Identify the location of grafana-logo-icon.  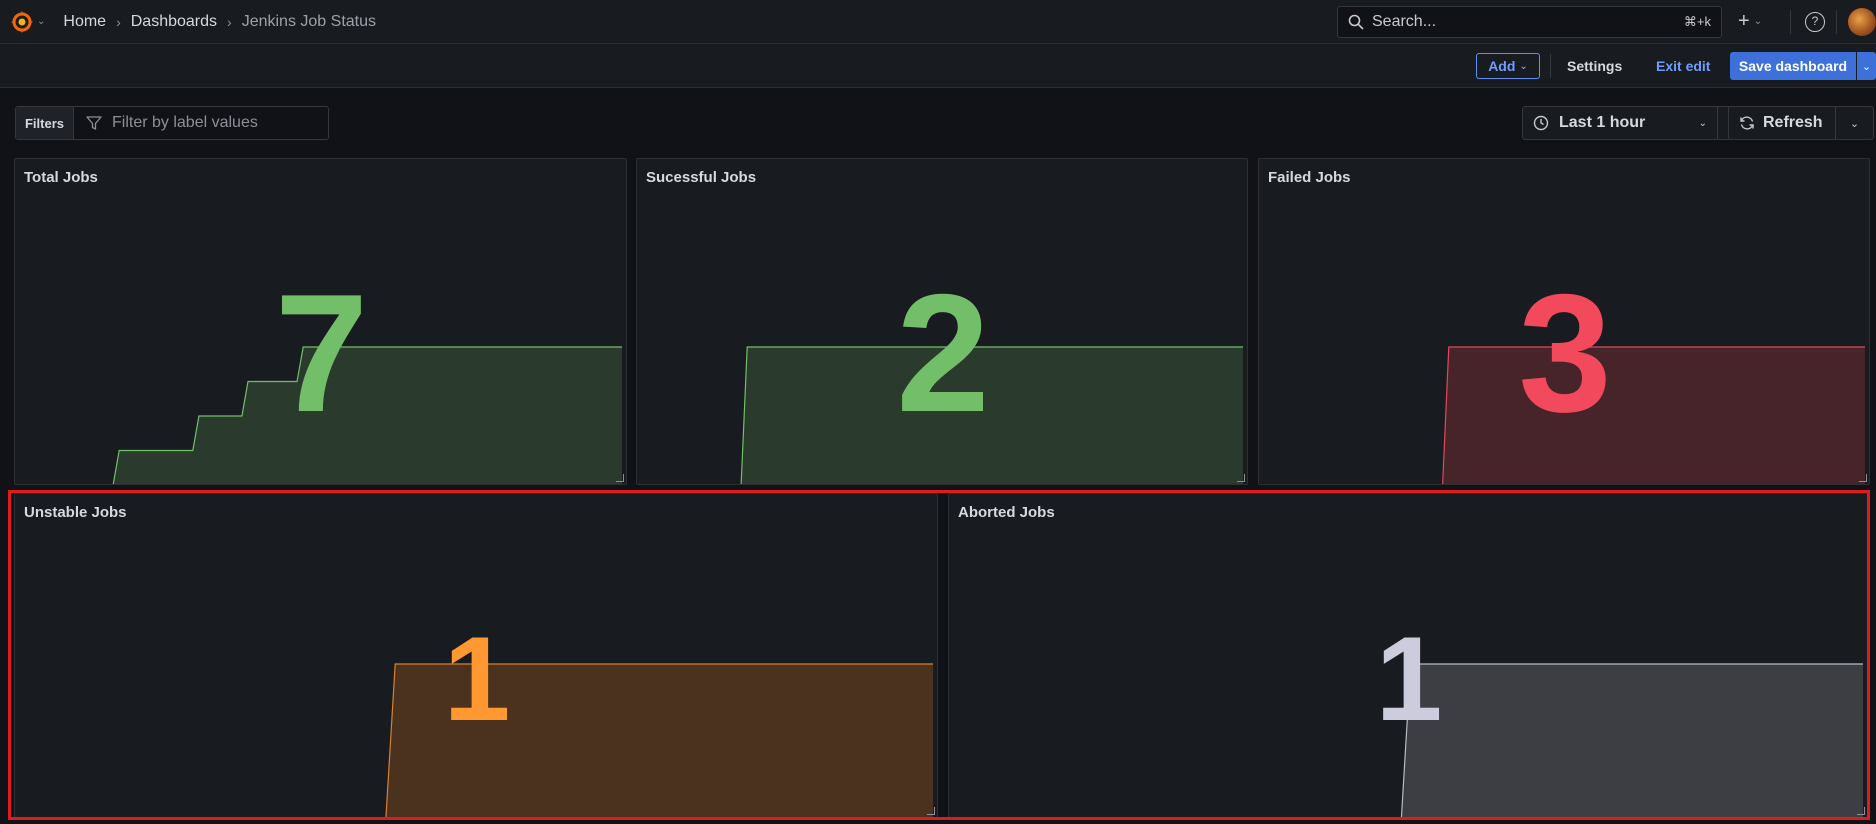
(22, 21).